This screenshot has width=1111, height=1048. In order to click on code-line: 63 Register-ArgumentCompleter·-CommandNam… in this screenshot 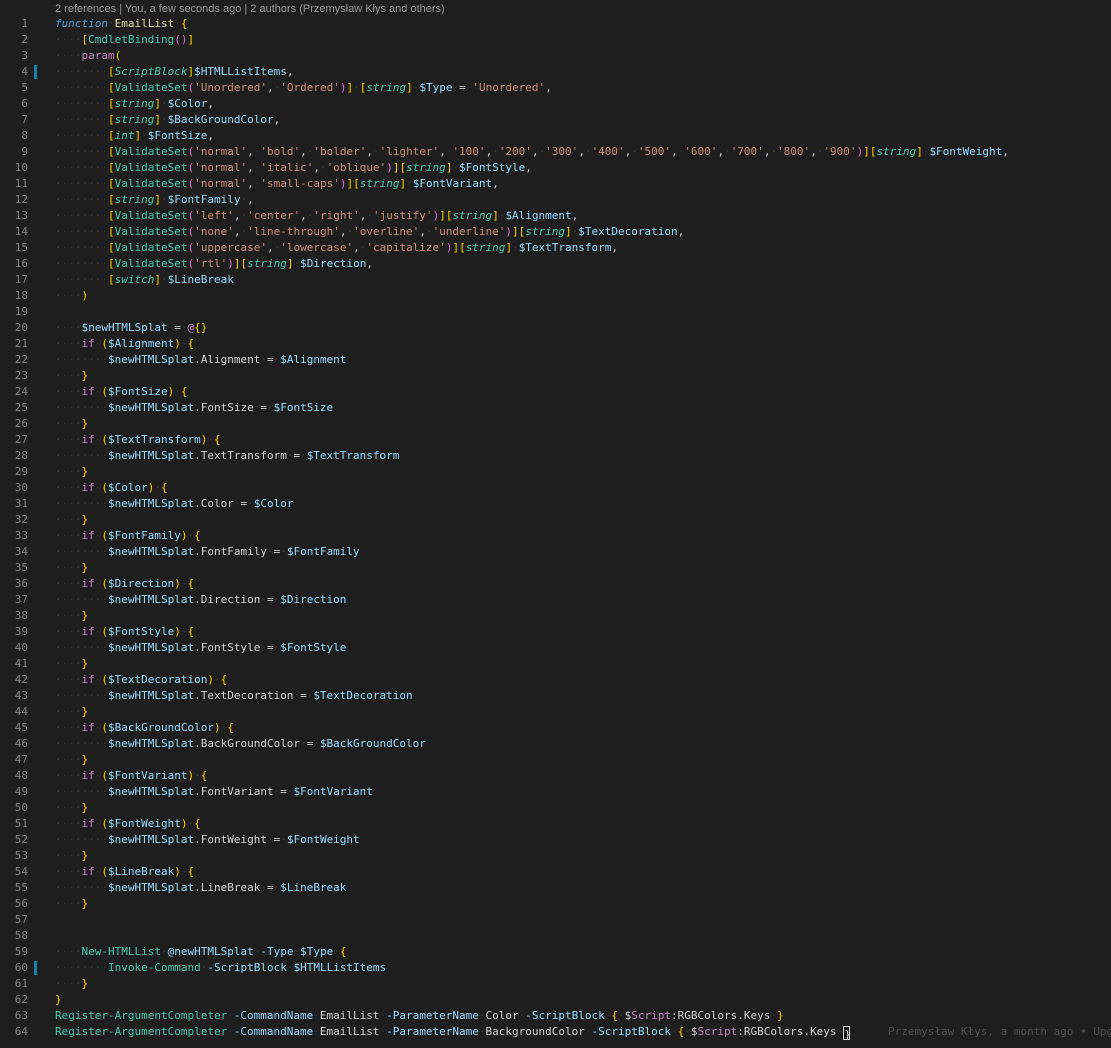, I will do `click(555, 1016)`.